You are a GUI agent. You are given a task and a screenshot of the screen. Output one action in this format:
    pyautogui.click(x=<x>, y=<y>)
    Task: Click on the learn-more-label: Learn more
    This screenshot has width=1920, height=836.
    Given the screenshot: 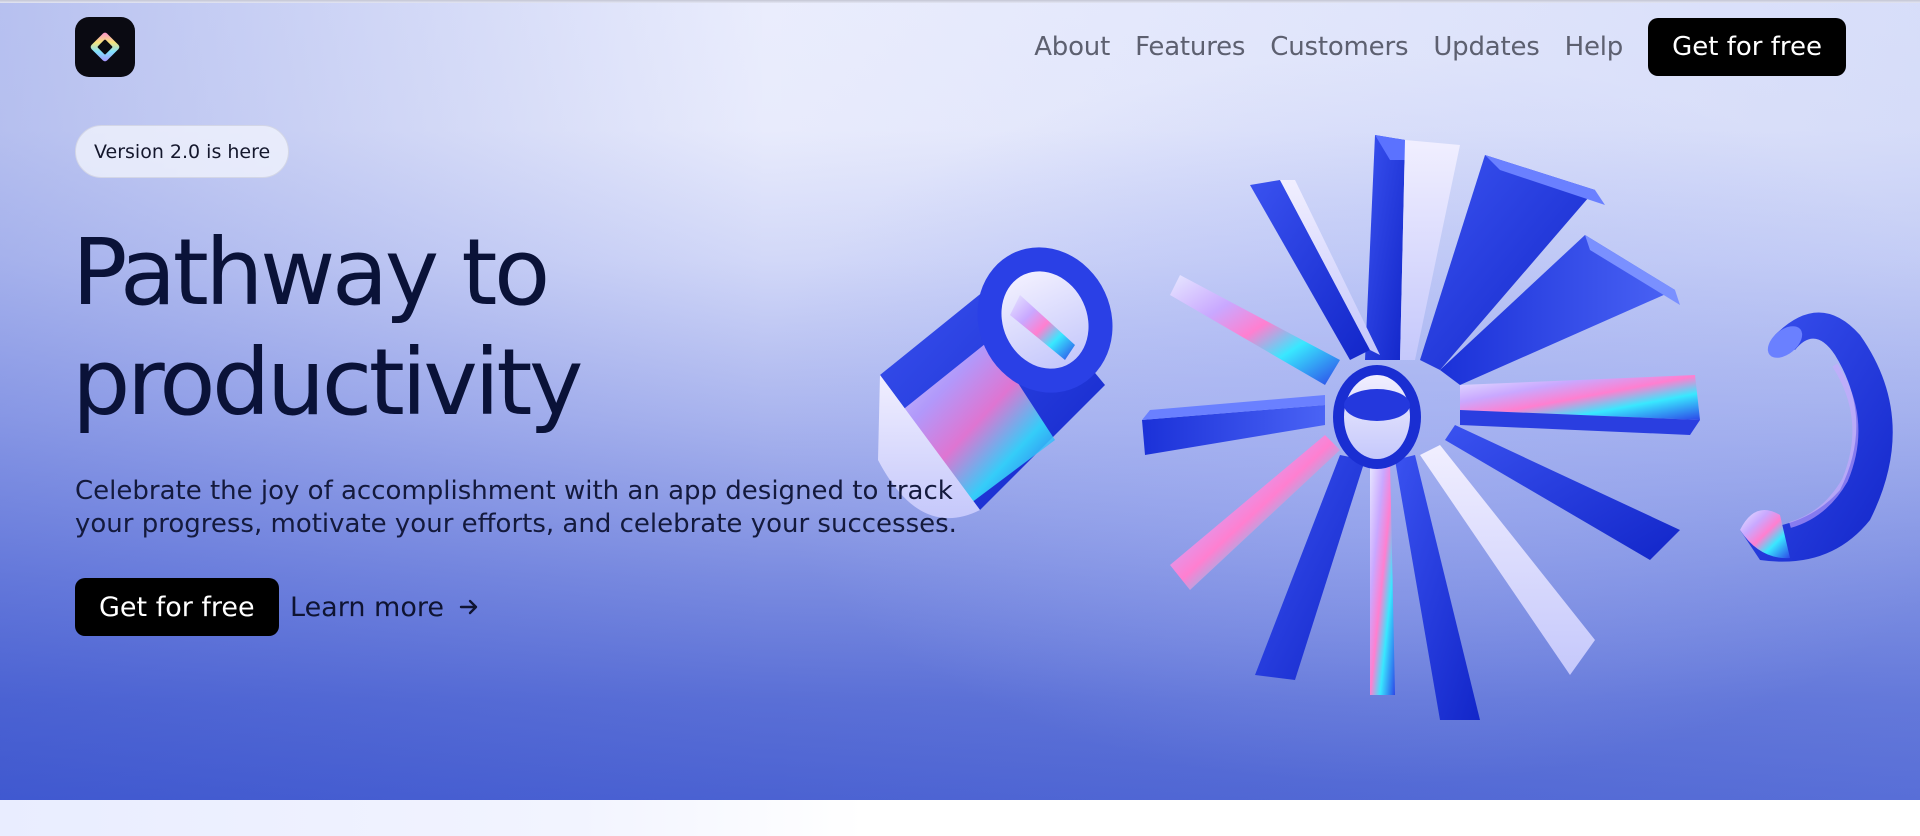 What is the action you would take?
    pyautogui.click(x=367, y=607)
    